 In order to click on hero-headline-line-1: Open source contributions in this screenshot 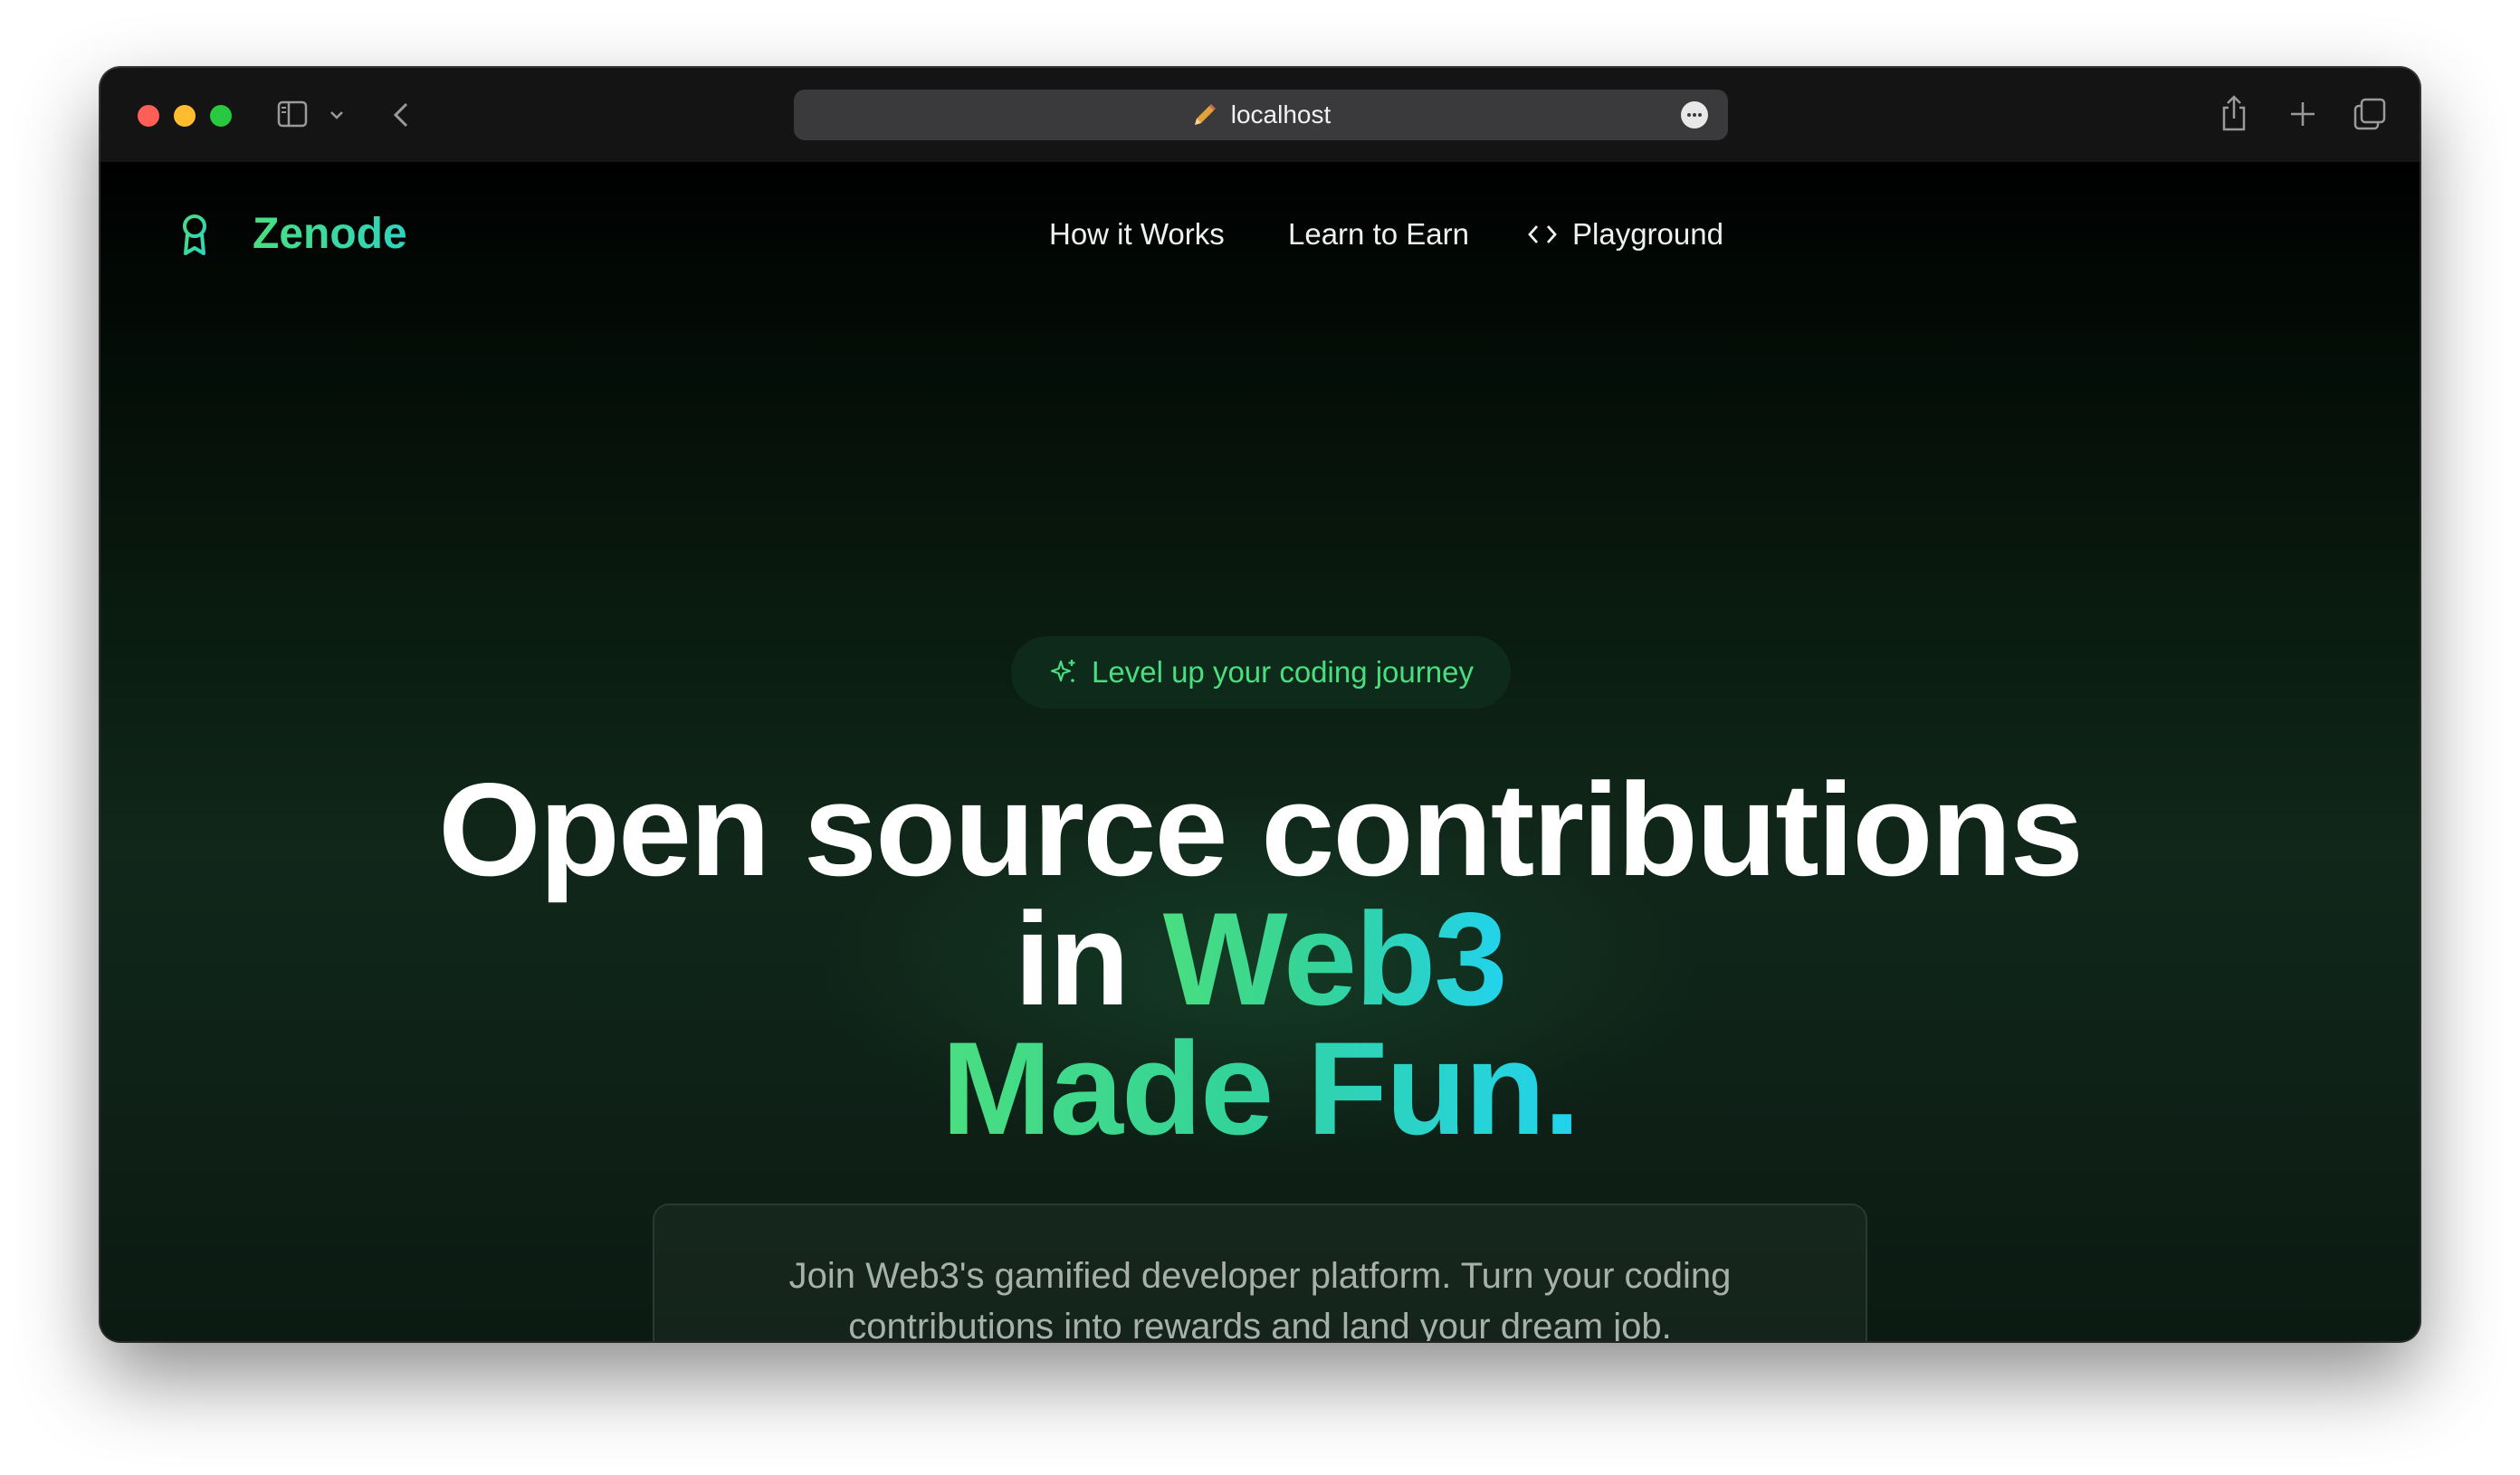, I will do `click(1261, 829)`.